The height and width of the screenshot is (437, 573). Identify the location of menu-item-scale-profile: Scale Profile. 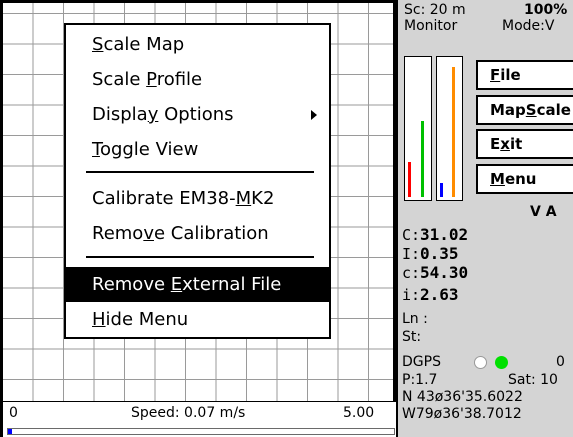
(197, 79).